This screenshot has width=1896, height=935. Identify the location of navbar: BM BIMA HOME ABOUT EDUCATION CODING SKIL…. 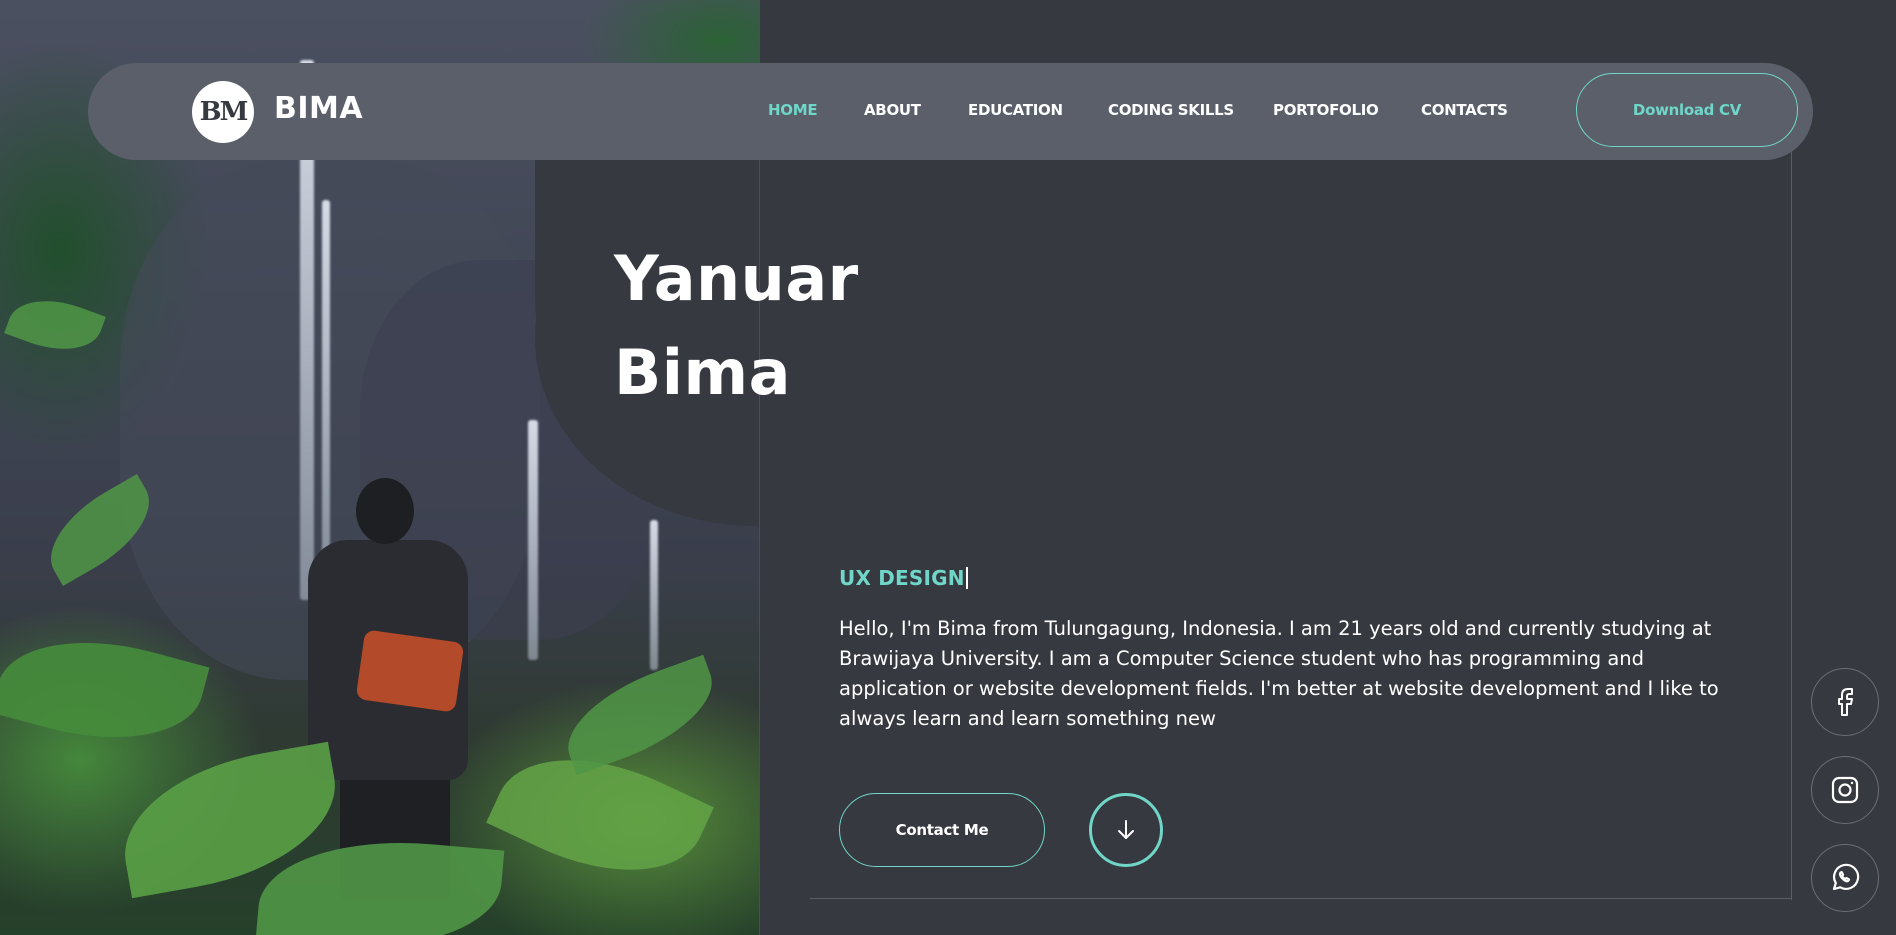
(950, 111).